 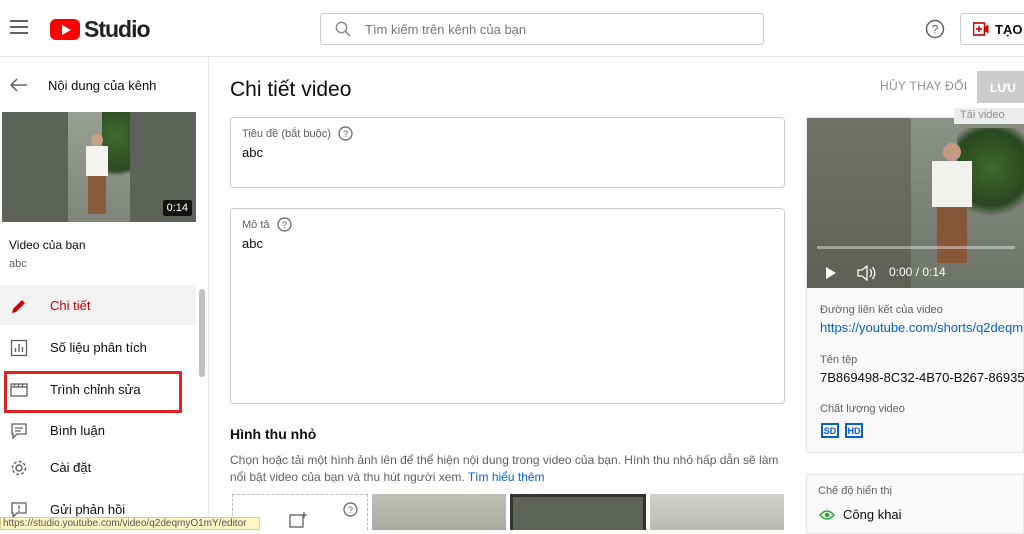 What do you see at coordinates (855, 491) in the screenshot?
I see `visibility-label: Chế độ hiển thị` at bounding box center [855, 491].